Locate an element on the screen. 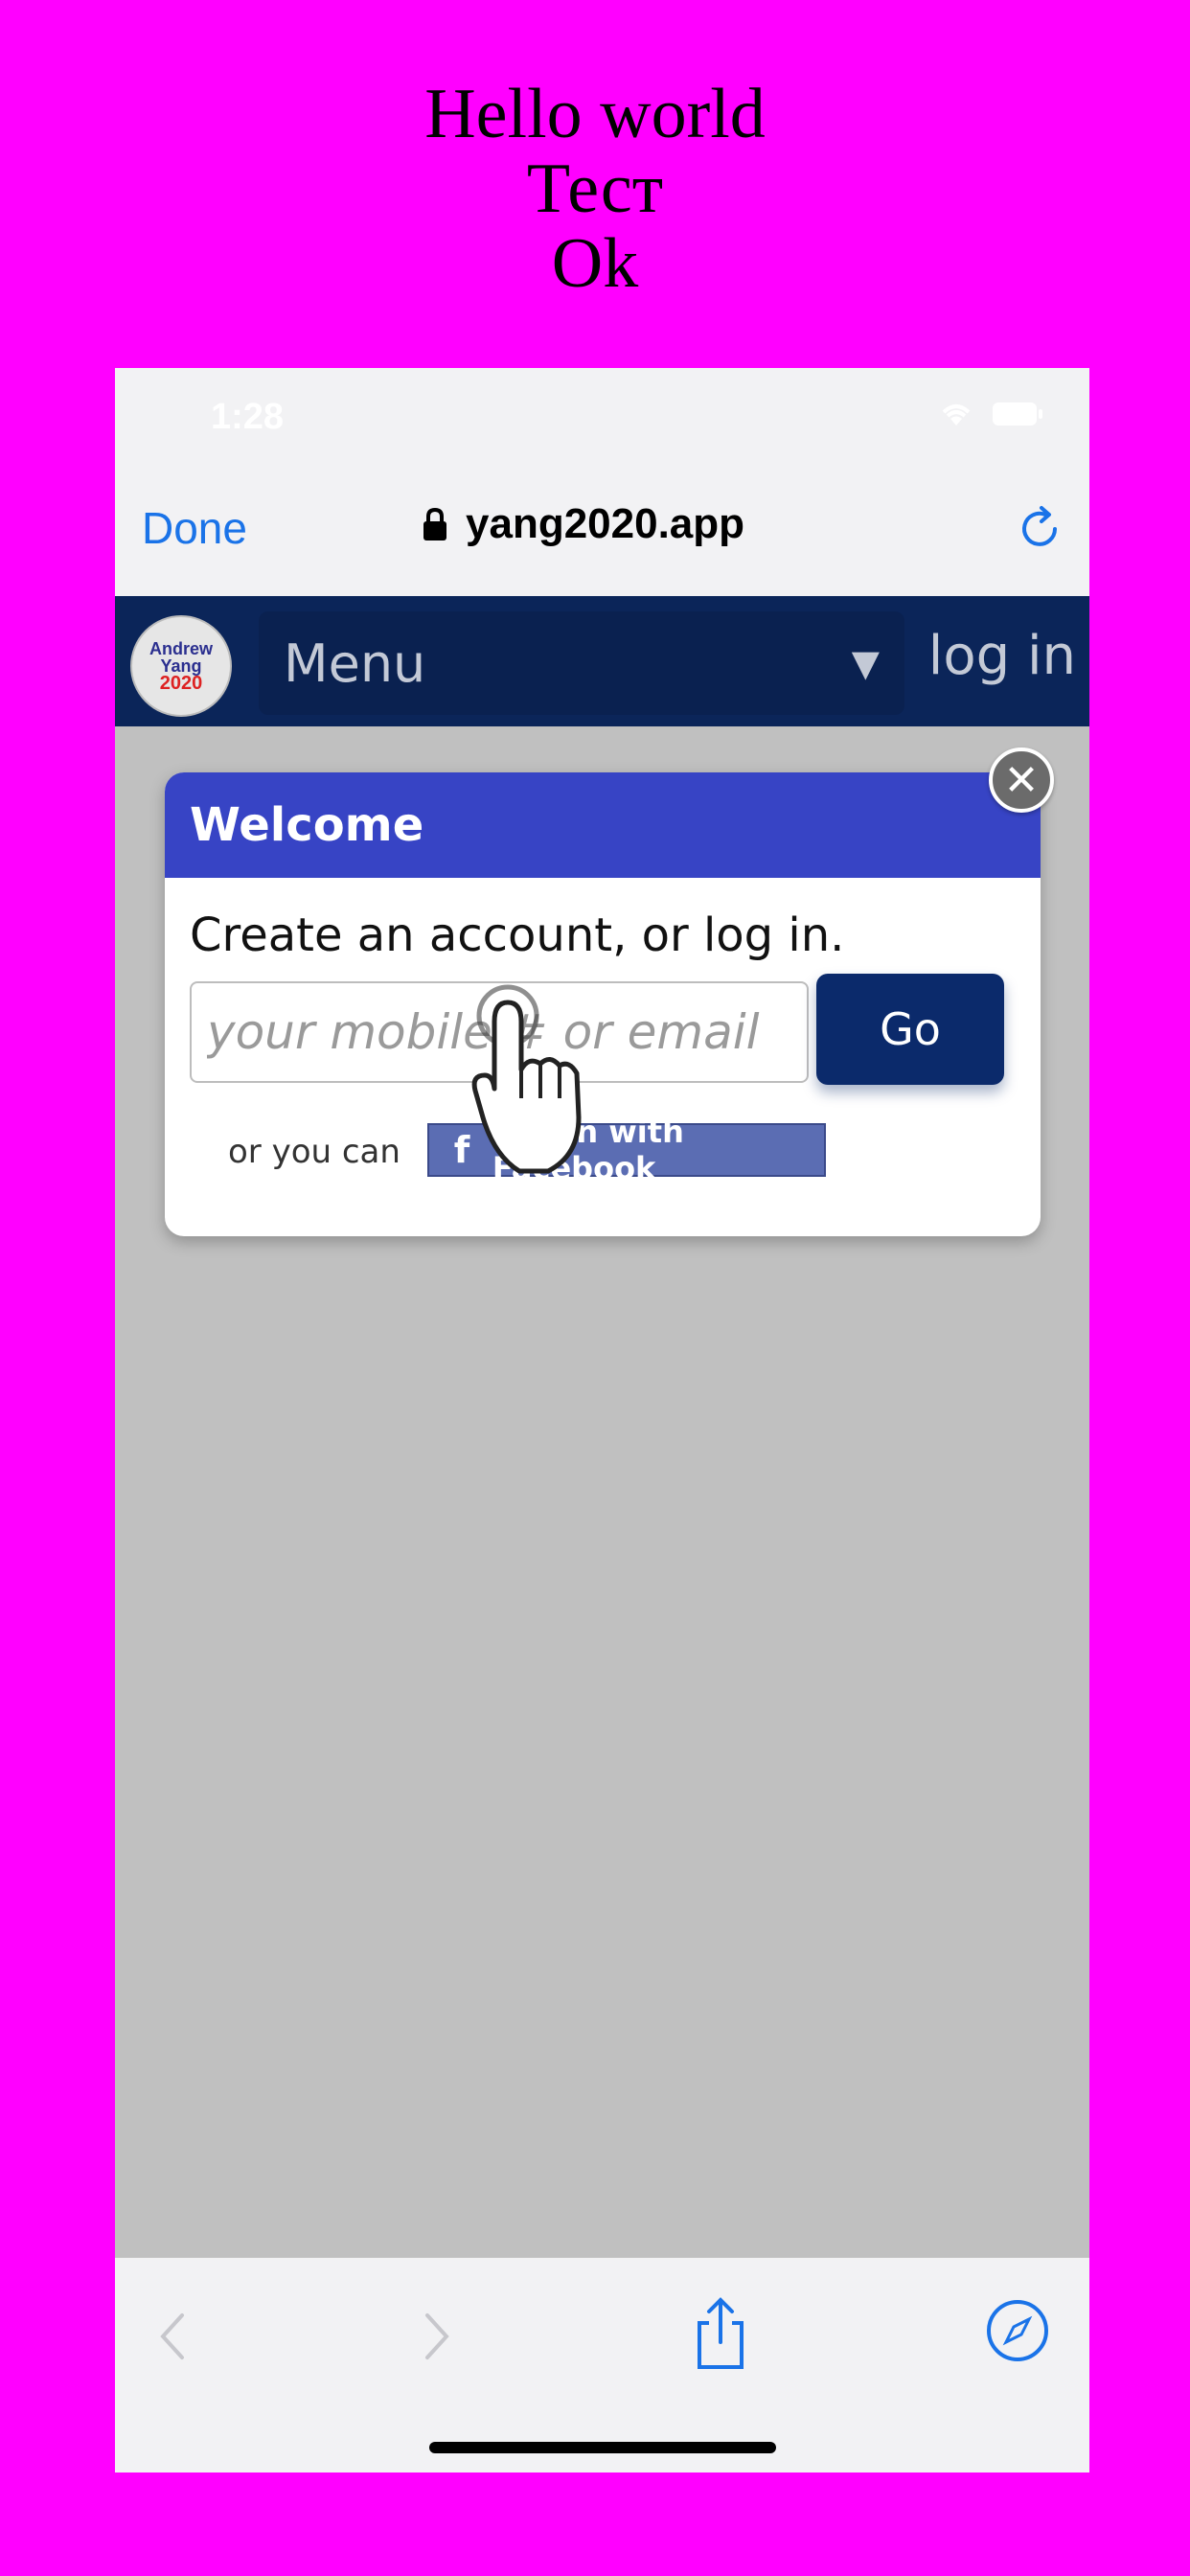 Image resolution: width=1190 pixels, height=2576 pixels. caption-text: Hello world Тест Ok is located at coordinates (595, 189).